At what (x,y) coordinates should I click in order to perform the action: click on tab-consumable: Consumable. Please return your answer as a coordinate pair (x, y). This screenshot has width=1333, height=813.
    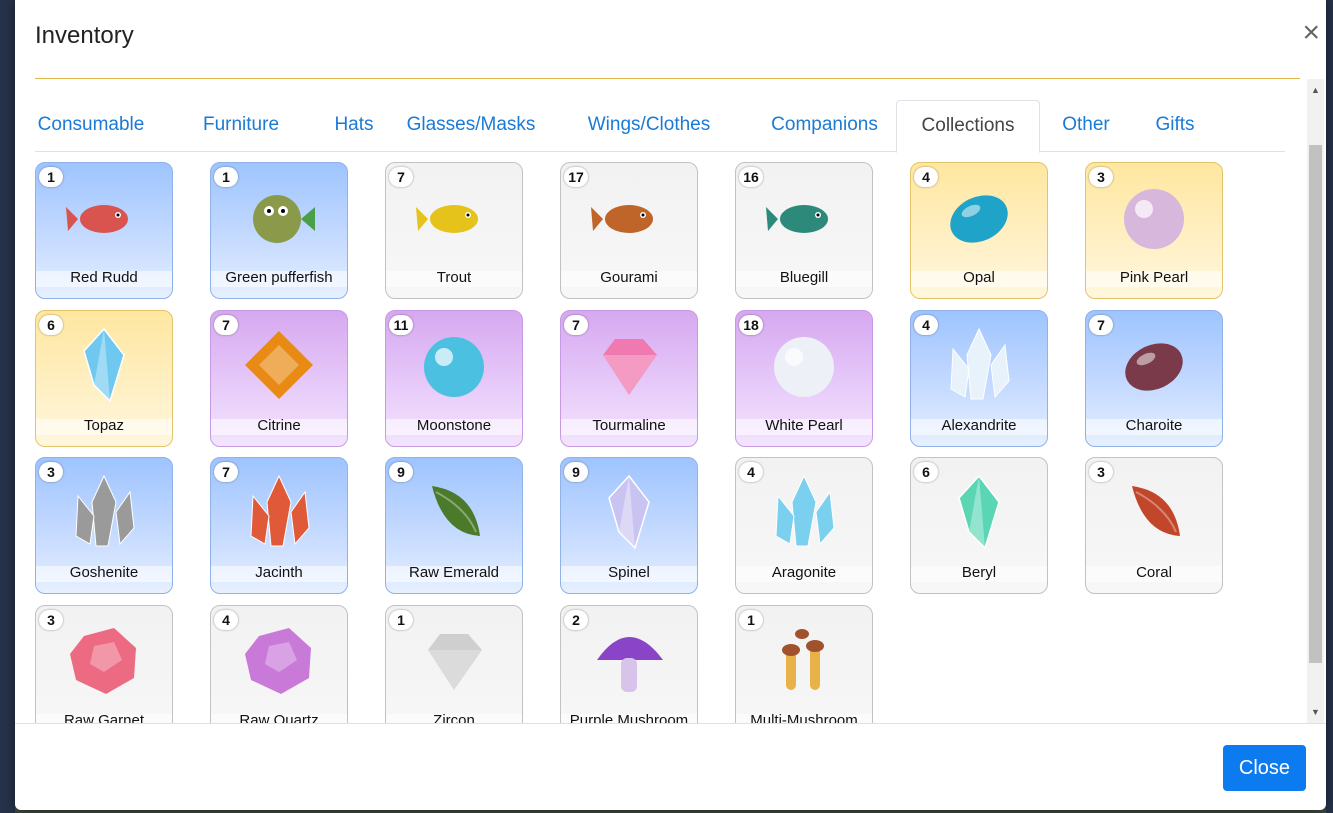
    Looking at the image, I should click on (91, 125).